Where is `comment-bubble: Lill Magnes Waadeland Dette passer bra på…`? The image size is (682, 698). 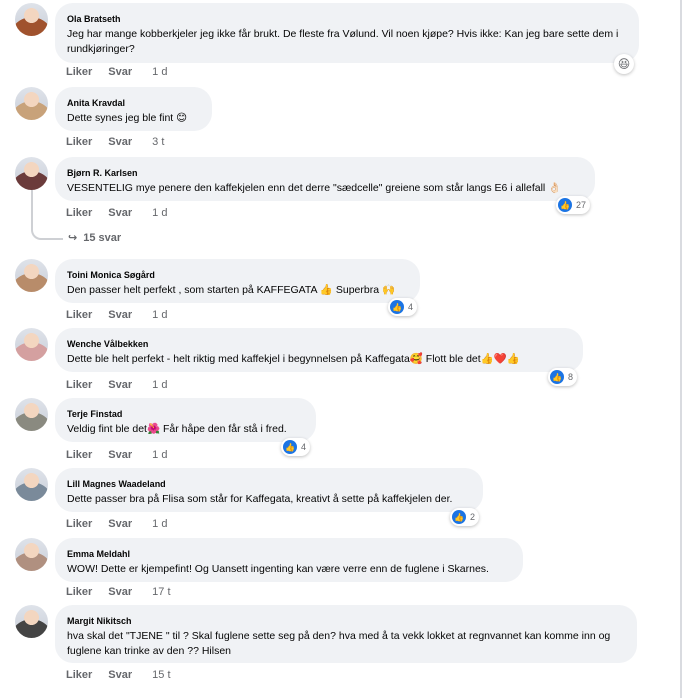 comment-bubble: Lill Magnes Waadeland Dette passer bra på… is located at coordinates (269, 490).